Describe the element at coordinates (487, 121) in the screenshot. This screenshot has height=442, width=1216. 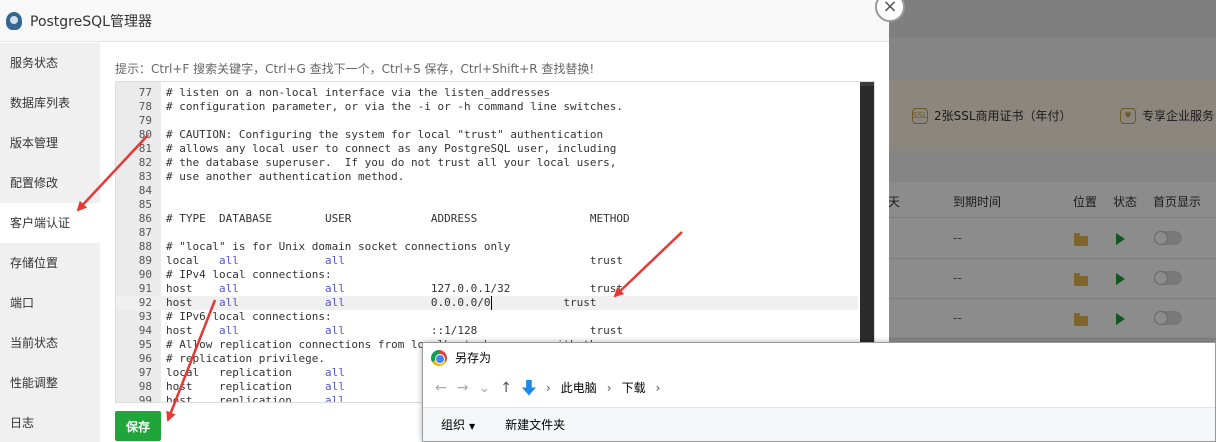
I see `code-line: 79` at that location.